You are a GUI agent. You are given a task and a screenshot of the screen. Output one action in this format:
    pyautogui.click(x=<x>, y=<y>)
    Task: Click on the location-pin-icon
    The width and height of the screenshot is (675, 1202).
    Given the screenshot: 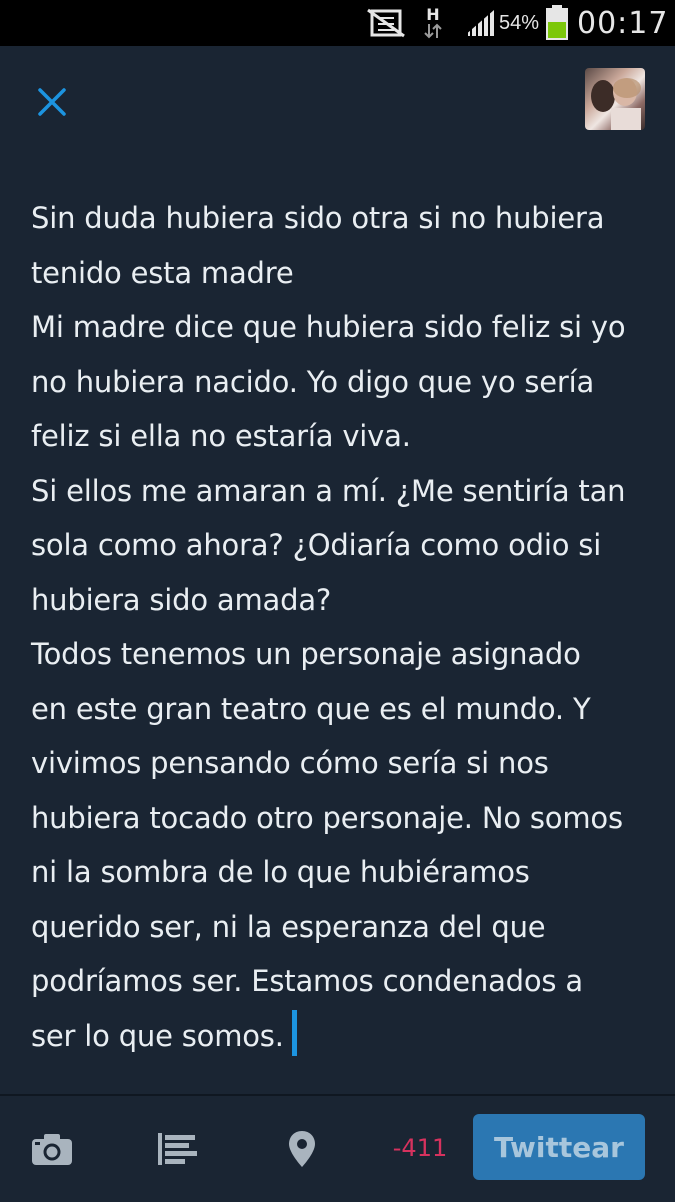 What is the action you would take?
    pyautogui.click(x=302, y=1149)
    